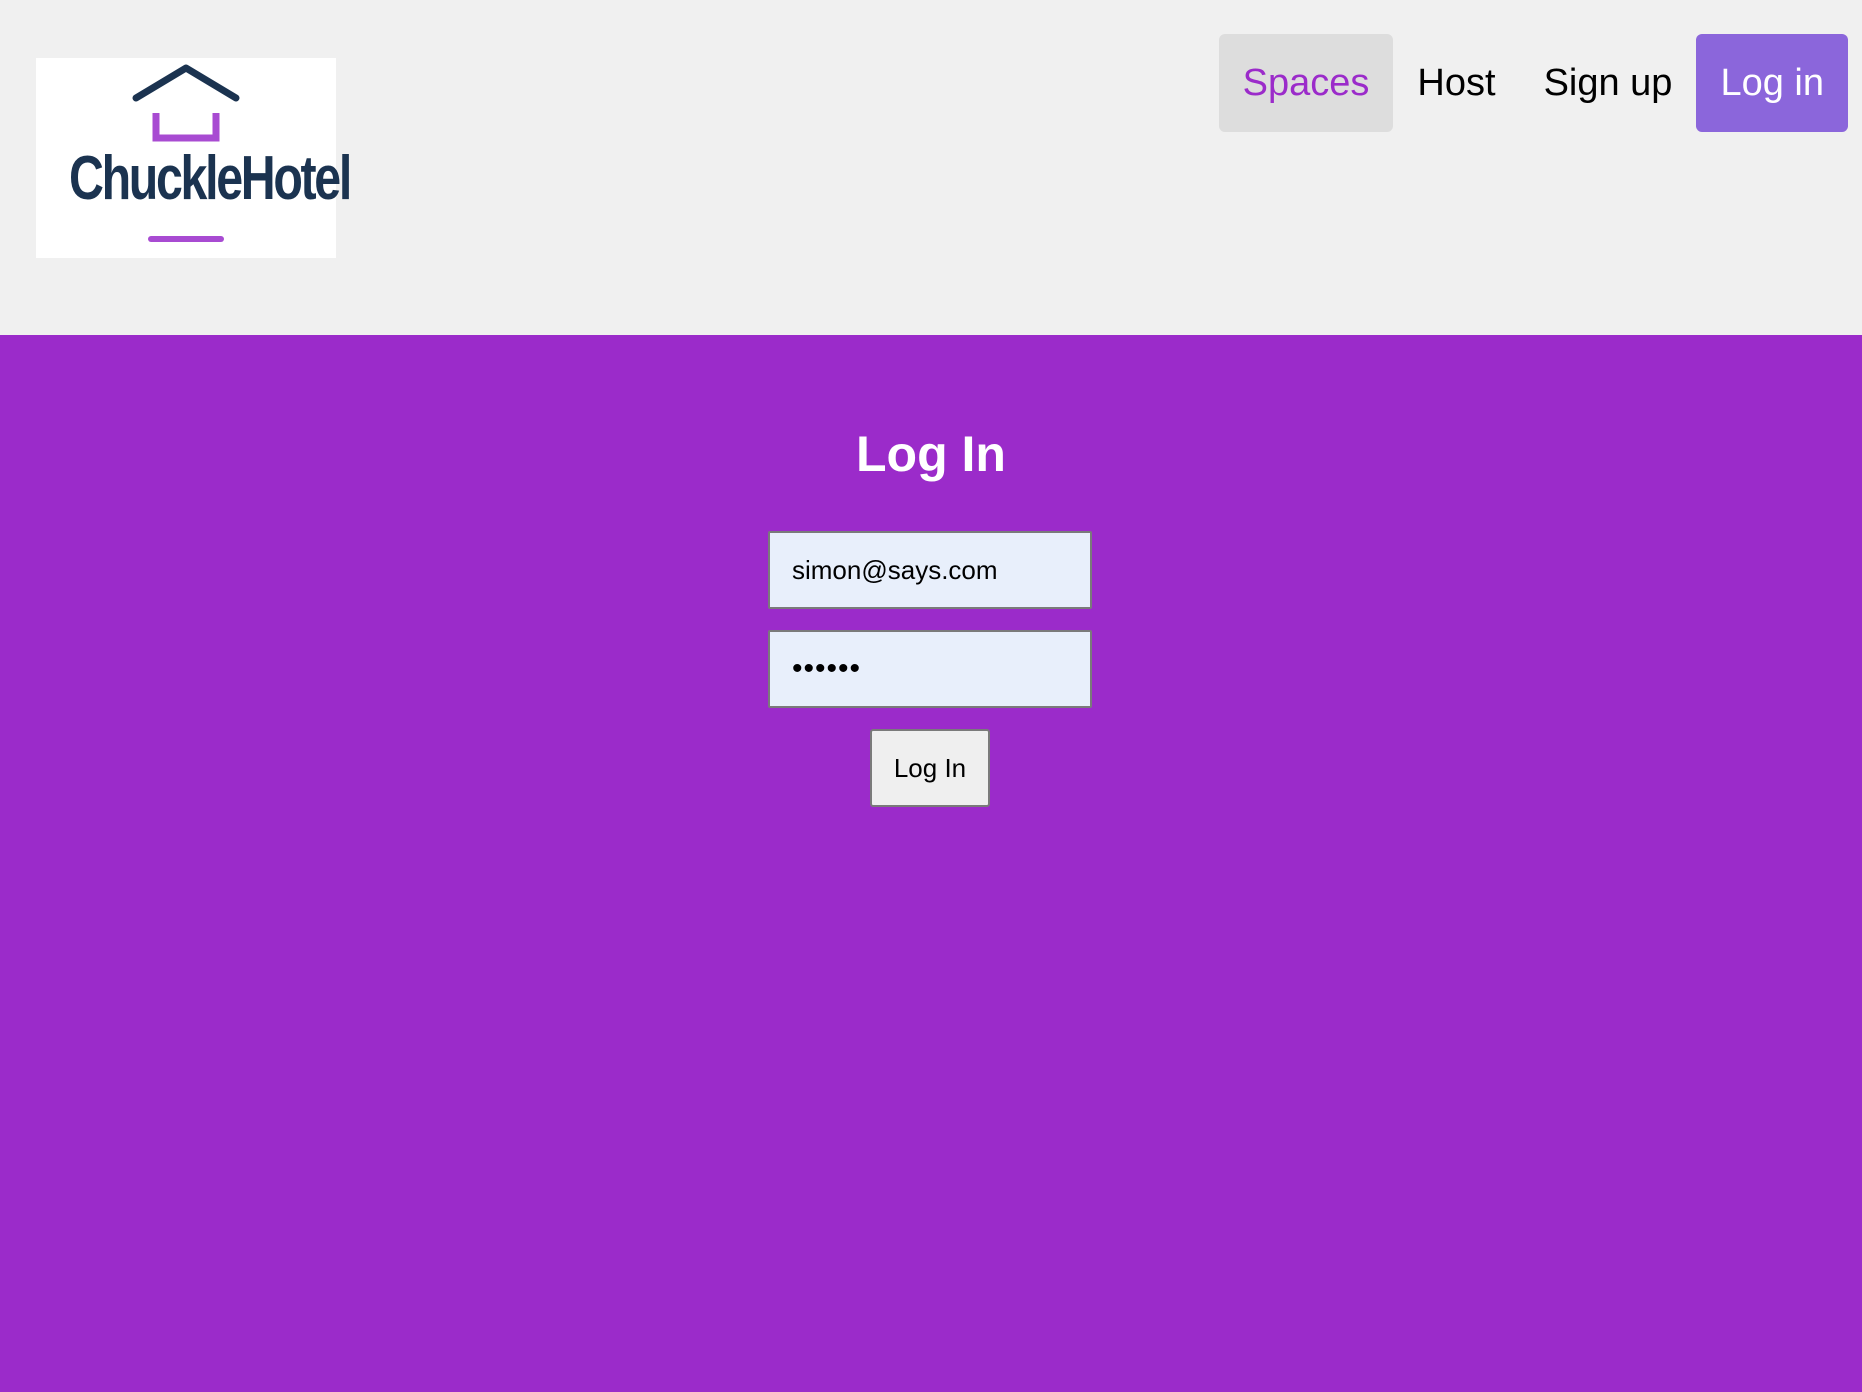 The width and height of the screenshot is (1862, 1392). I want to click on nav-login-button: Log in, so click(1772, 83).